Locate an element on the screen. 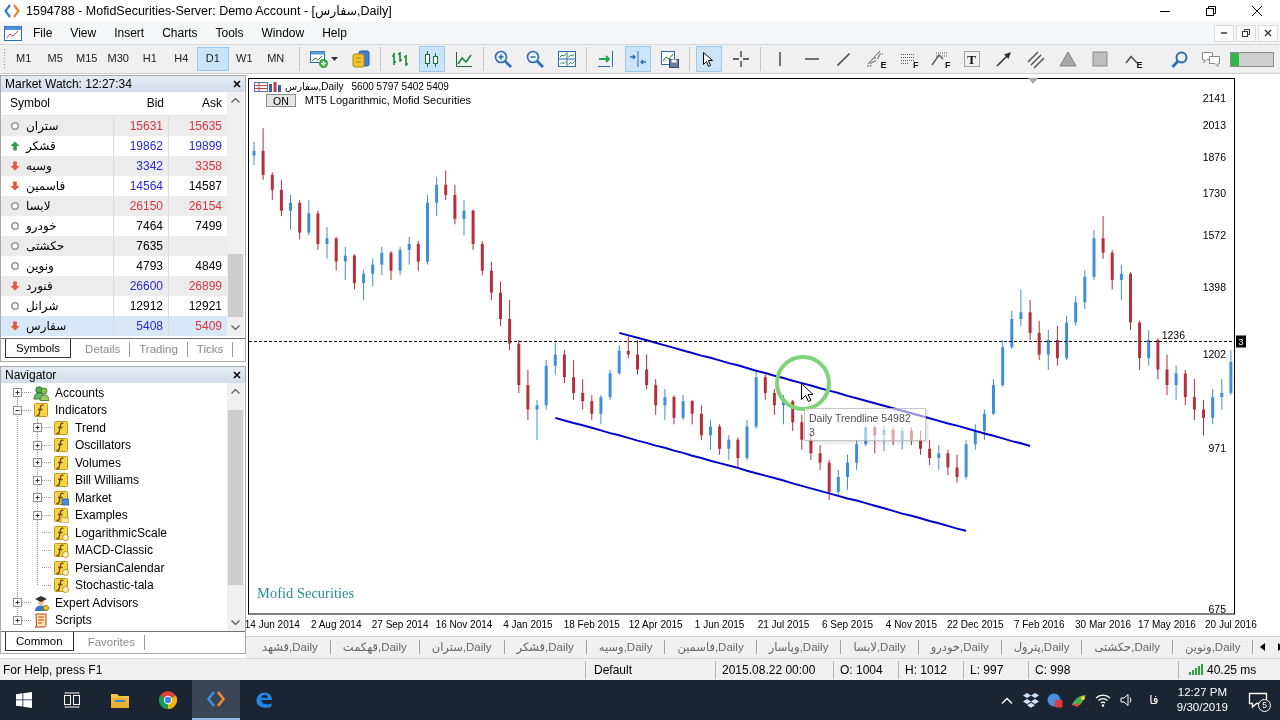  panel-tab: Symbols is located at coordinates (38, 348).